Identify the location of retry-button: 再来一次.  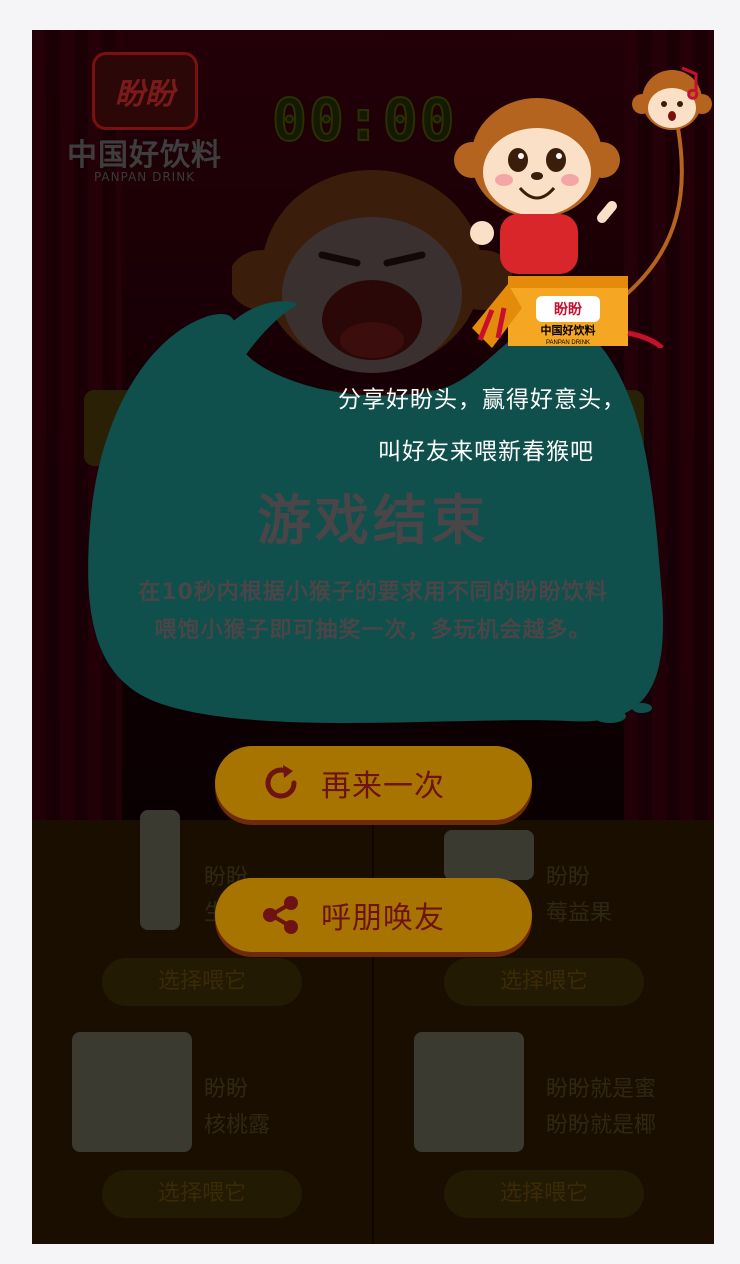
(373, 783).